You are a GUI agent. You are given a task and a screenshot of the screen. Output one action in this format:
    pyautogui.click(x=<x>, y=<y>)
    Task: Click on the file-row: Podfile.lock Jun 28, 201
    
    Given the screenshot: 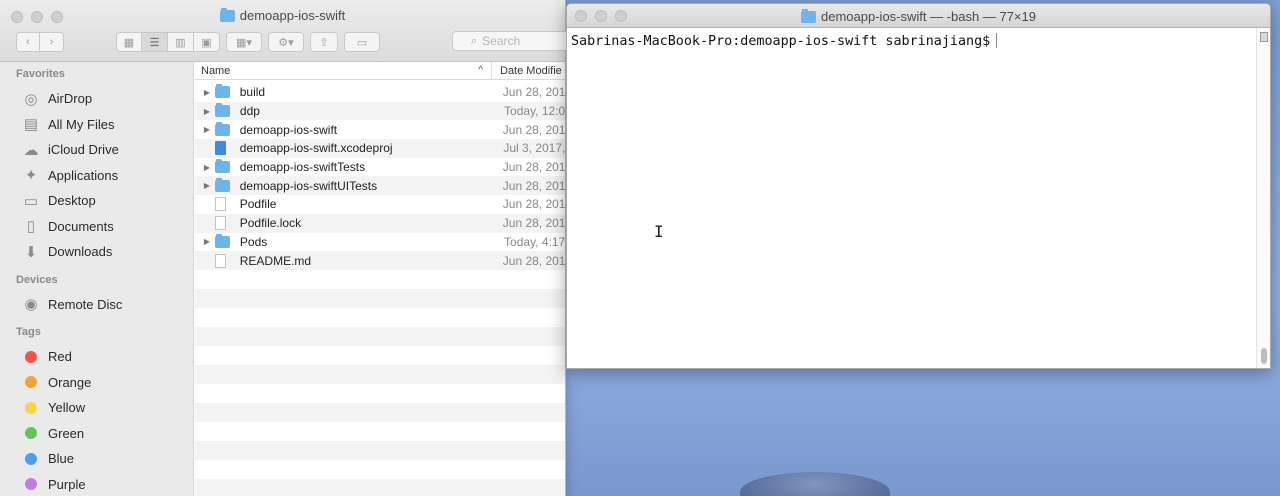 What is the action you would take?
    pyautogui.click(x=380, y=223)
    